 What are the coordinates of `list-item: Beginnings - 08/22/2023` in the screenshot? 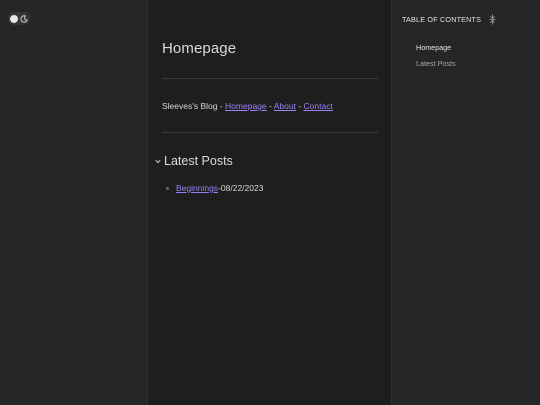 It's located at (214, 188).